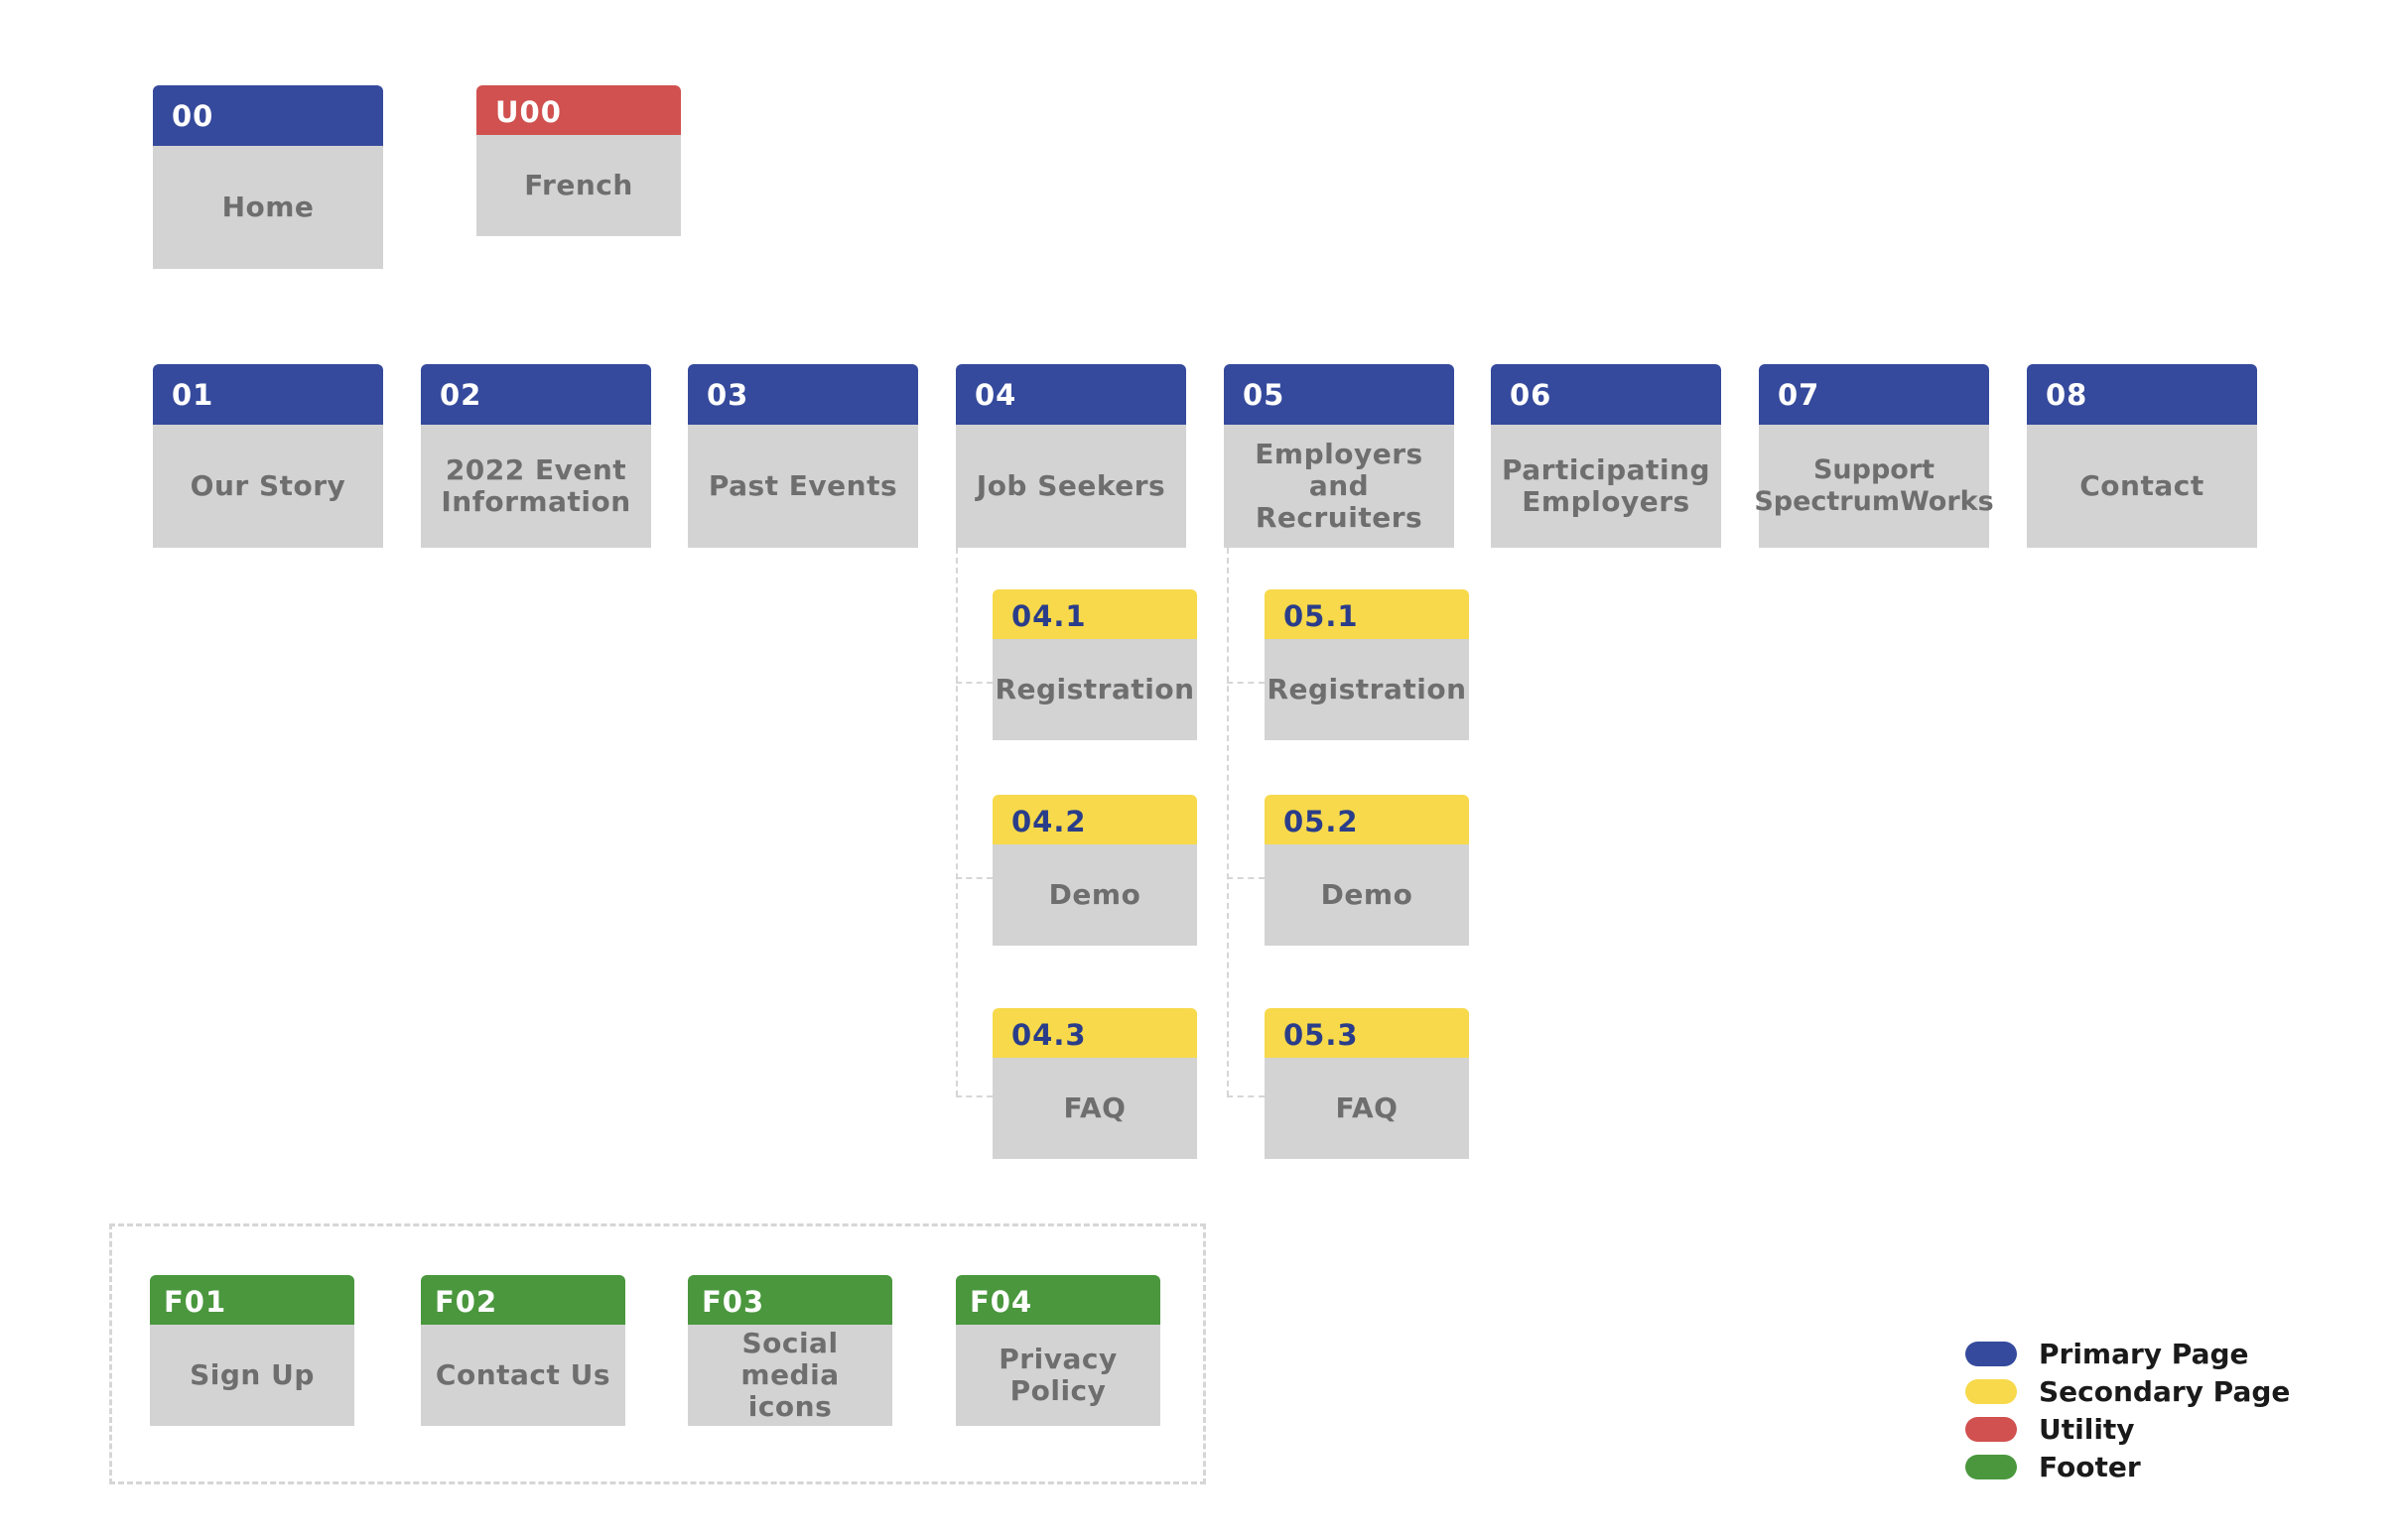 The width and height of the screenshot is (2404, 1540). What do you see at coordinates (2090, 1467) in the screenshot?
I see `legend-label: Footer` at bounding box center [2090, 1467].